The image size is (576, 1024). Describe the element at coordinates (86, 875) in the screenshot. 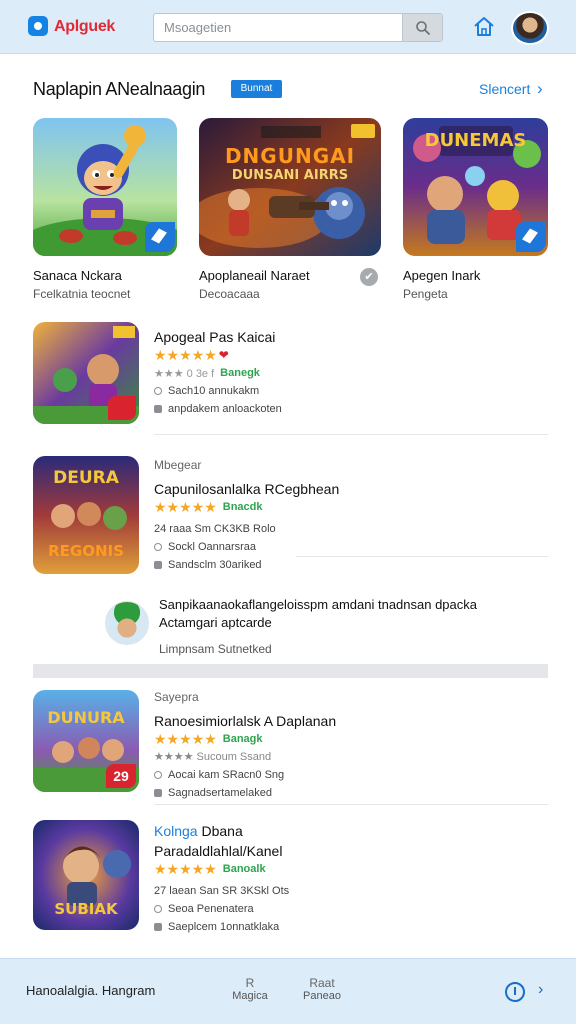

I see `game-thumbnail: SUBIAK` at that location.